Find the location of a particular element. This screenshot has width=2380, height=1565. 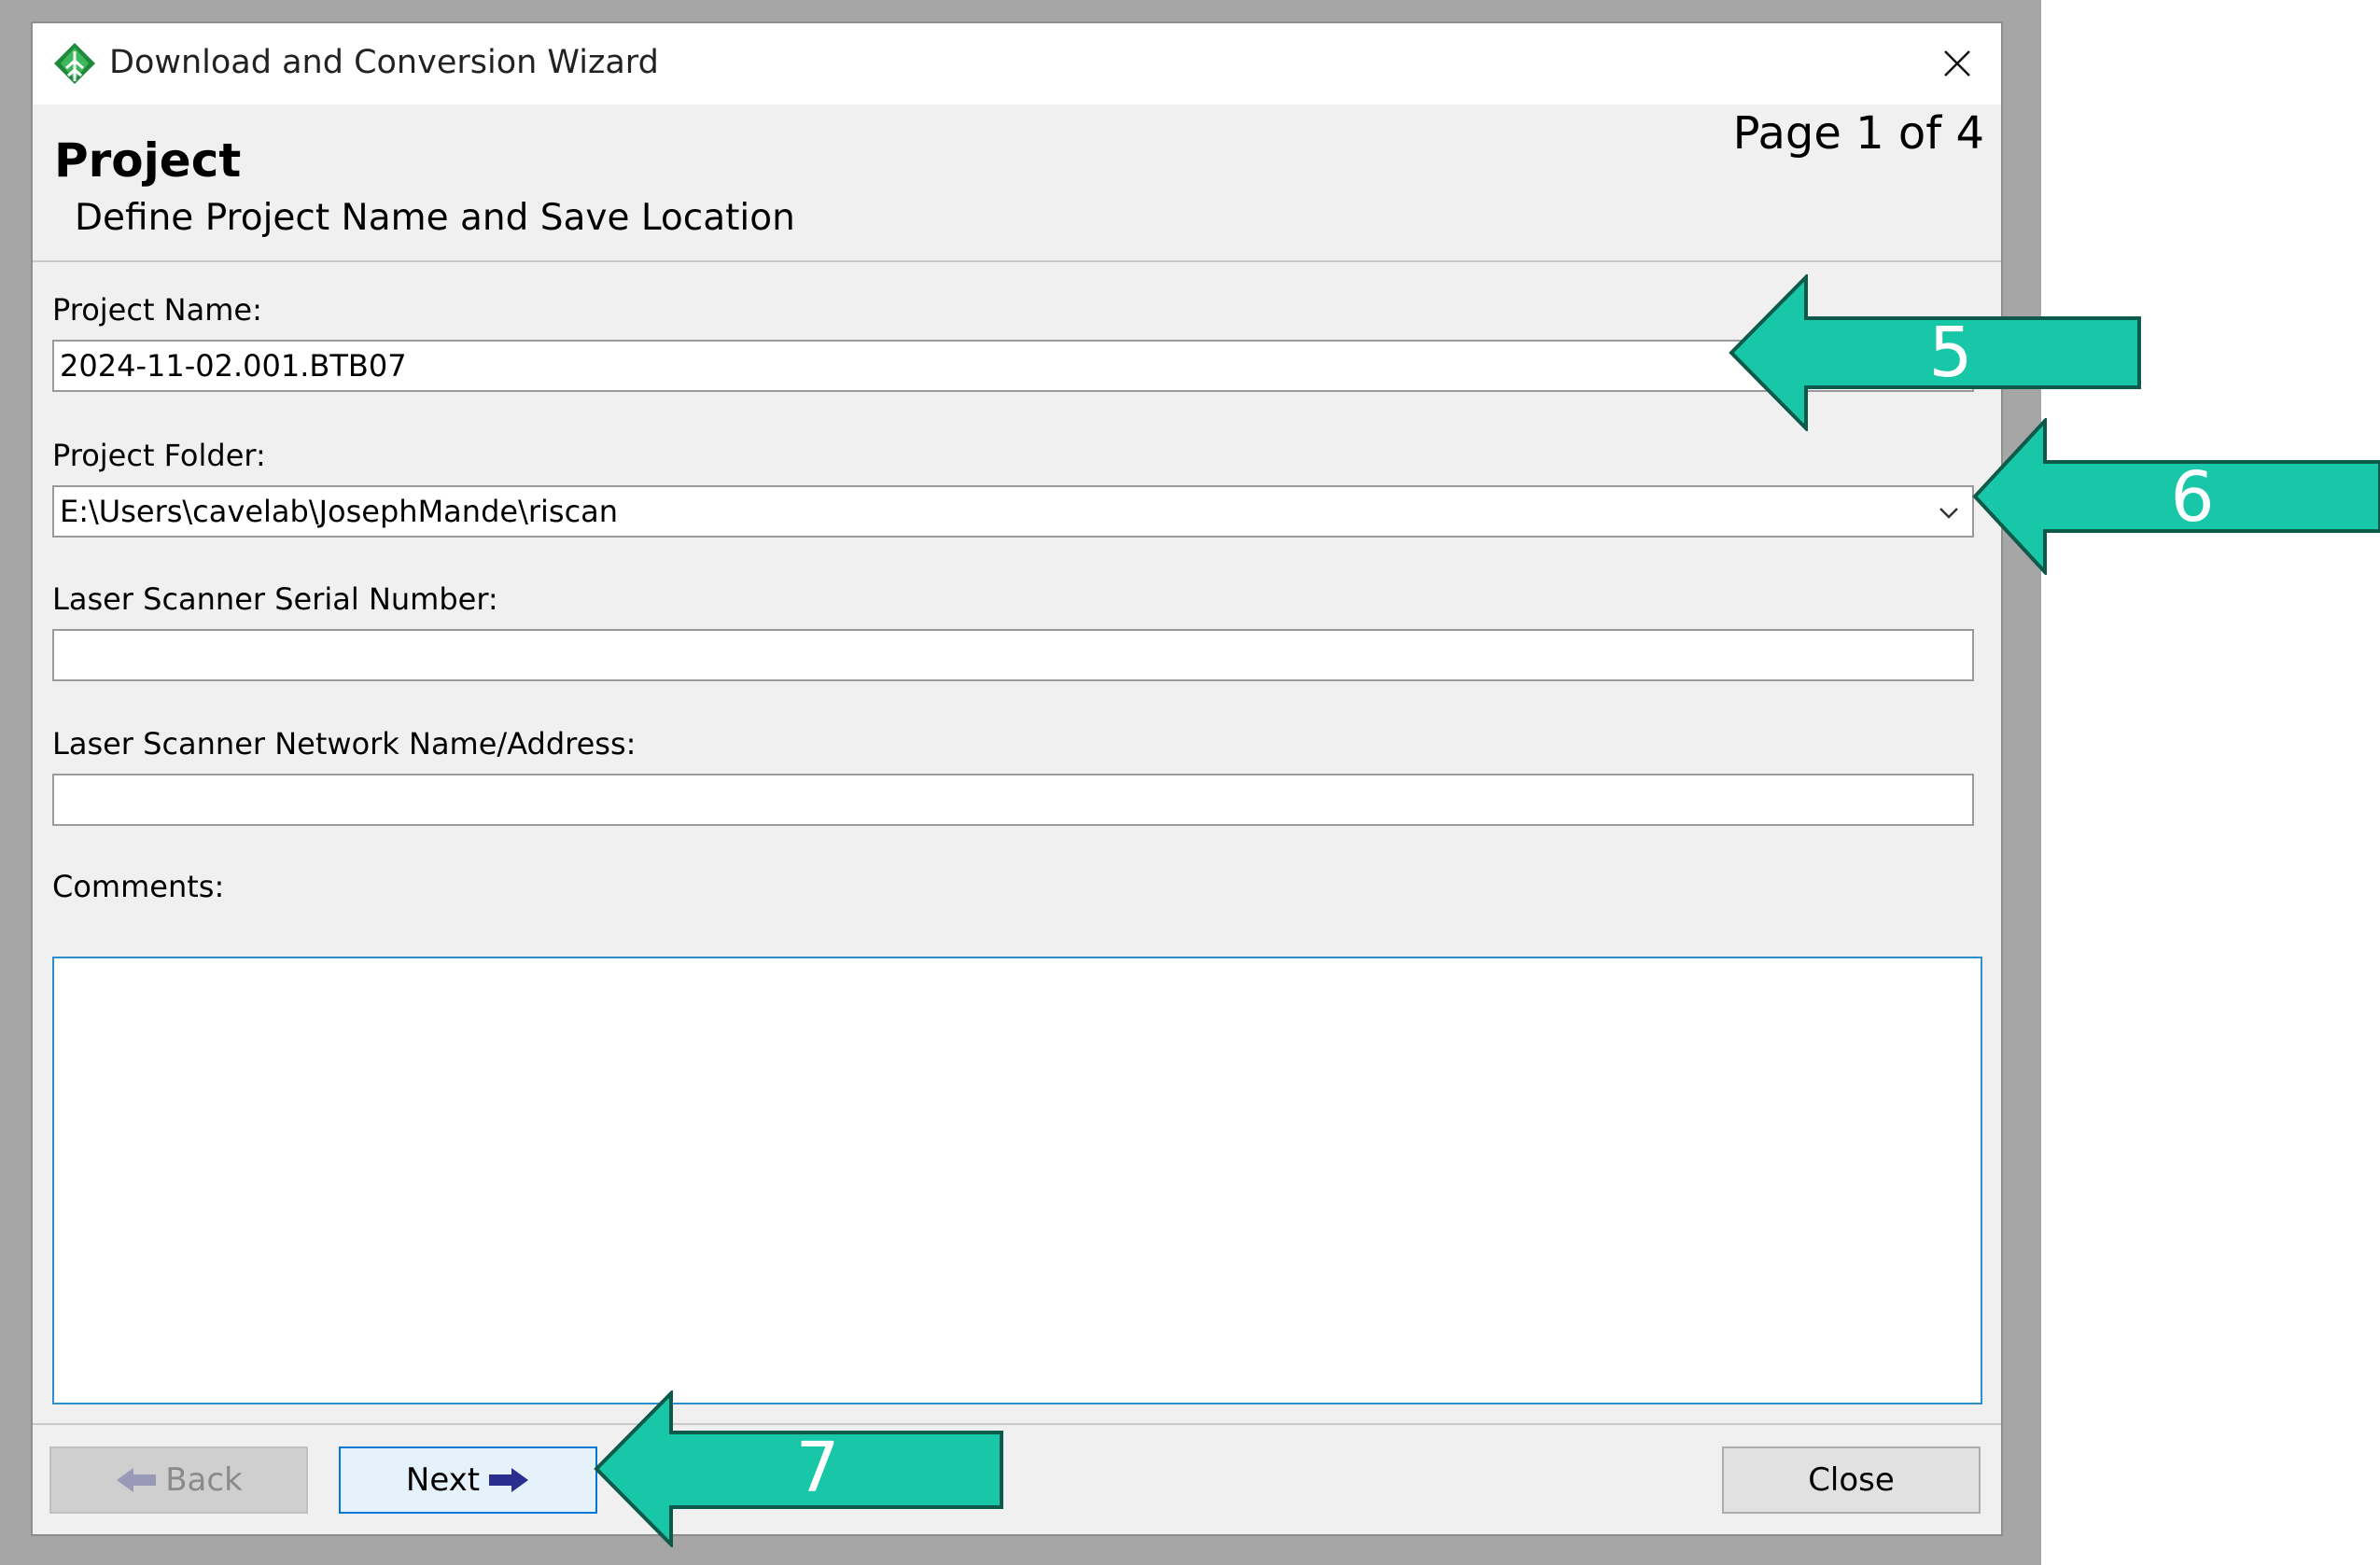

project-folder-select: E:\Users\cavelab\JosephMande\riscan is located at coordinates (1013, 511).